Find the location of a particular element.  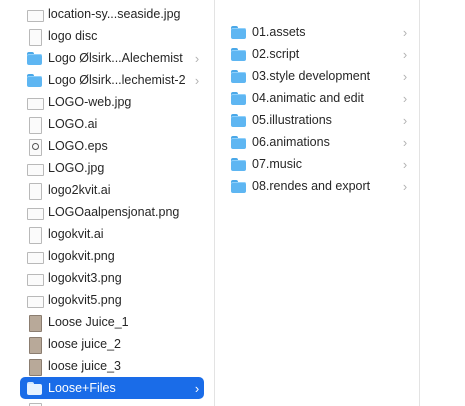

file-name: loose juice_3 is located at coordinates (84, 366).